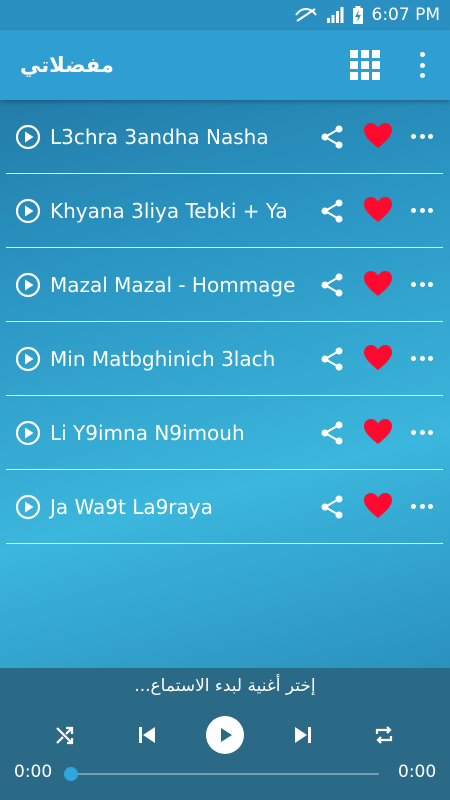 This screenshot has height=800, width=450. Describe the element at coordinates (169, 211) in the screenshot. I see `song-title: Khyana 3liya Tebki + Ya` at that location.